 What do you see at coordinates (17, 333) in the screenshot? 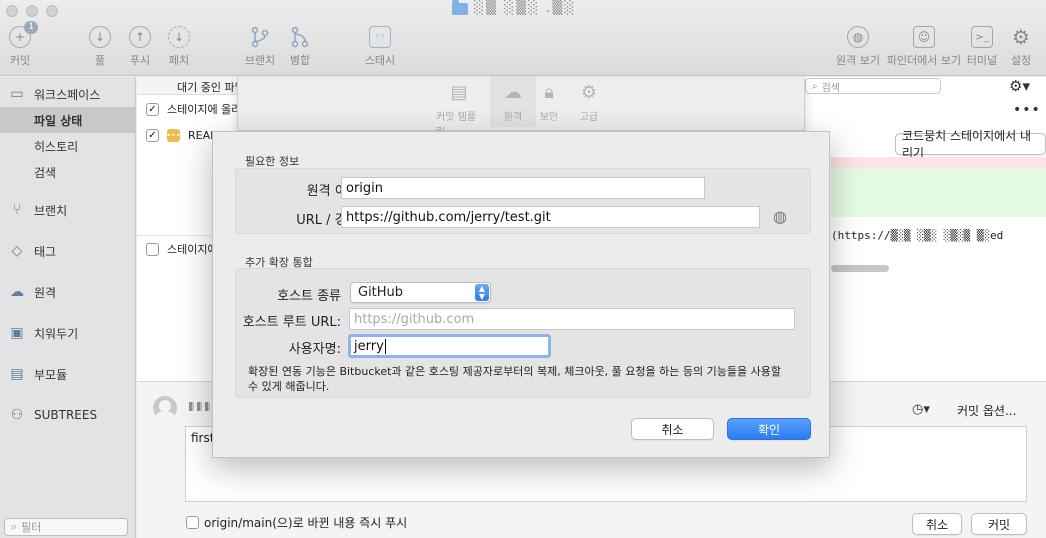
I see `stash-icon: ▣` at bounding box center [17, 333].